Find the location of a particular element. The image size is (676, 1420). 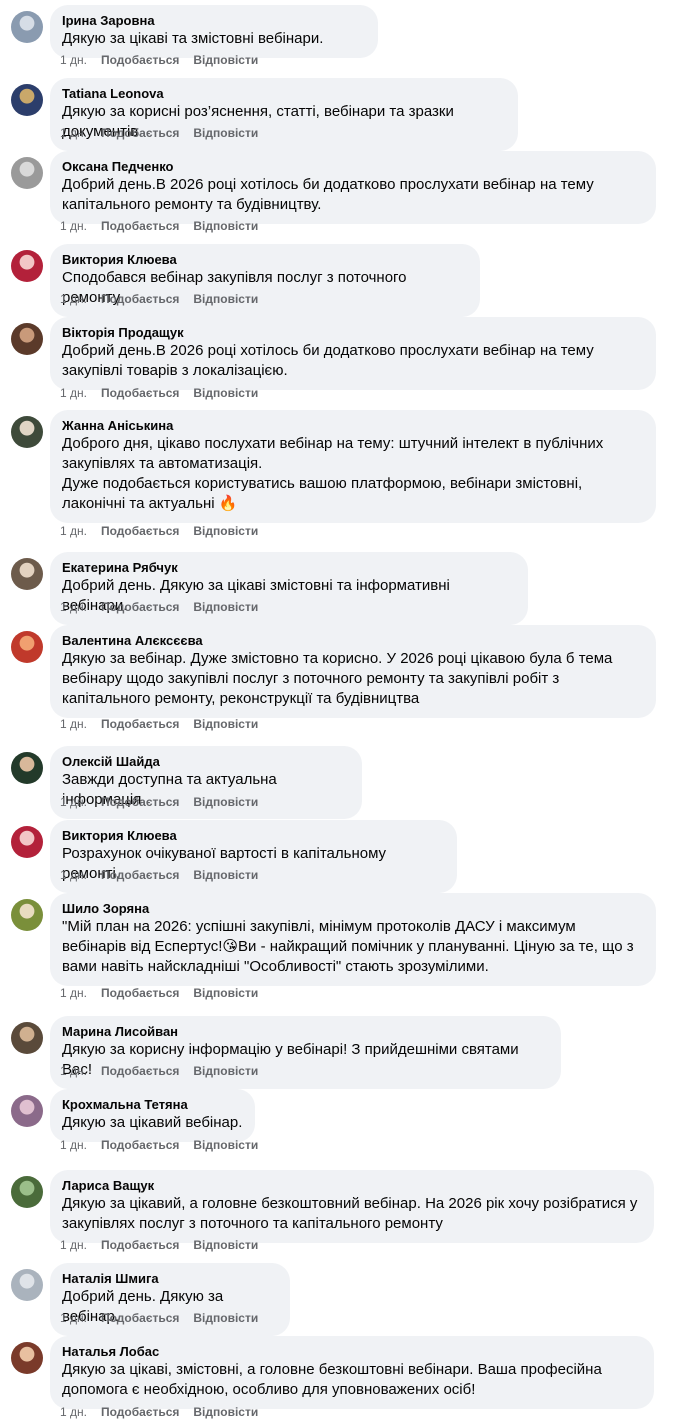

comment-text: Дякую за цікаві та змістовні вебінари. is located at coordinates (193, 38).